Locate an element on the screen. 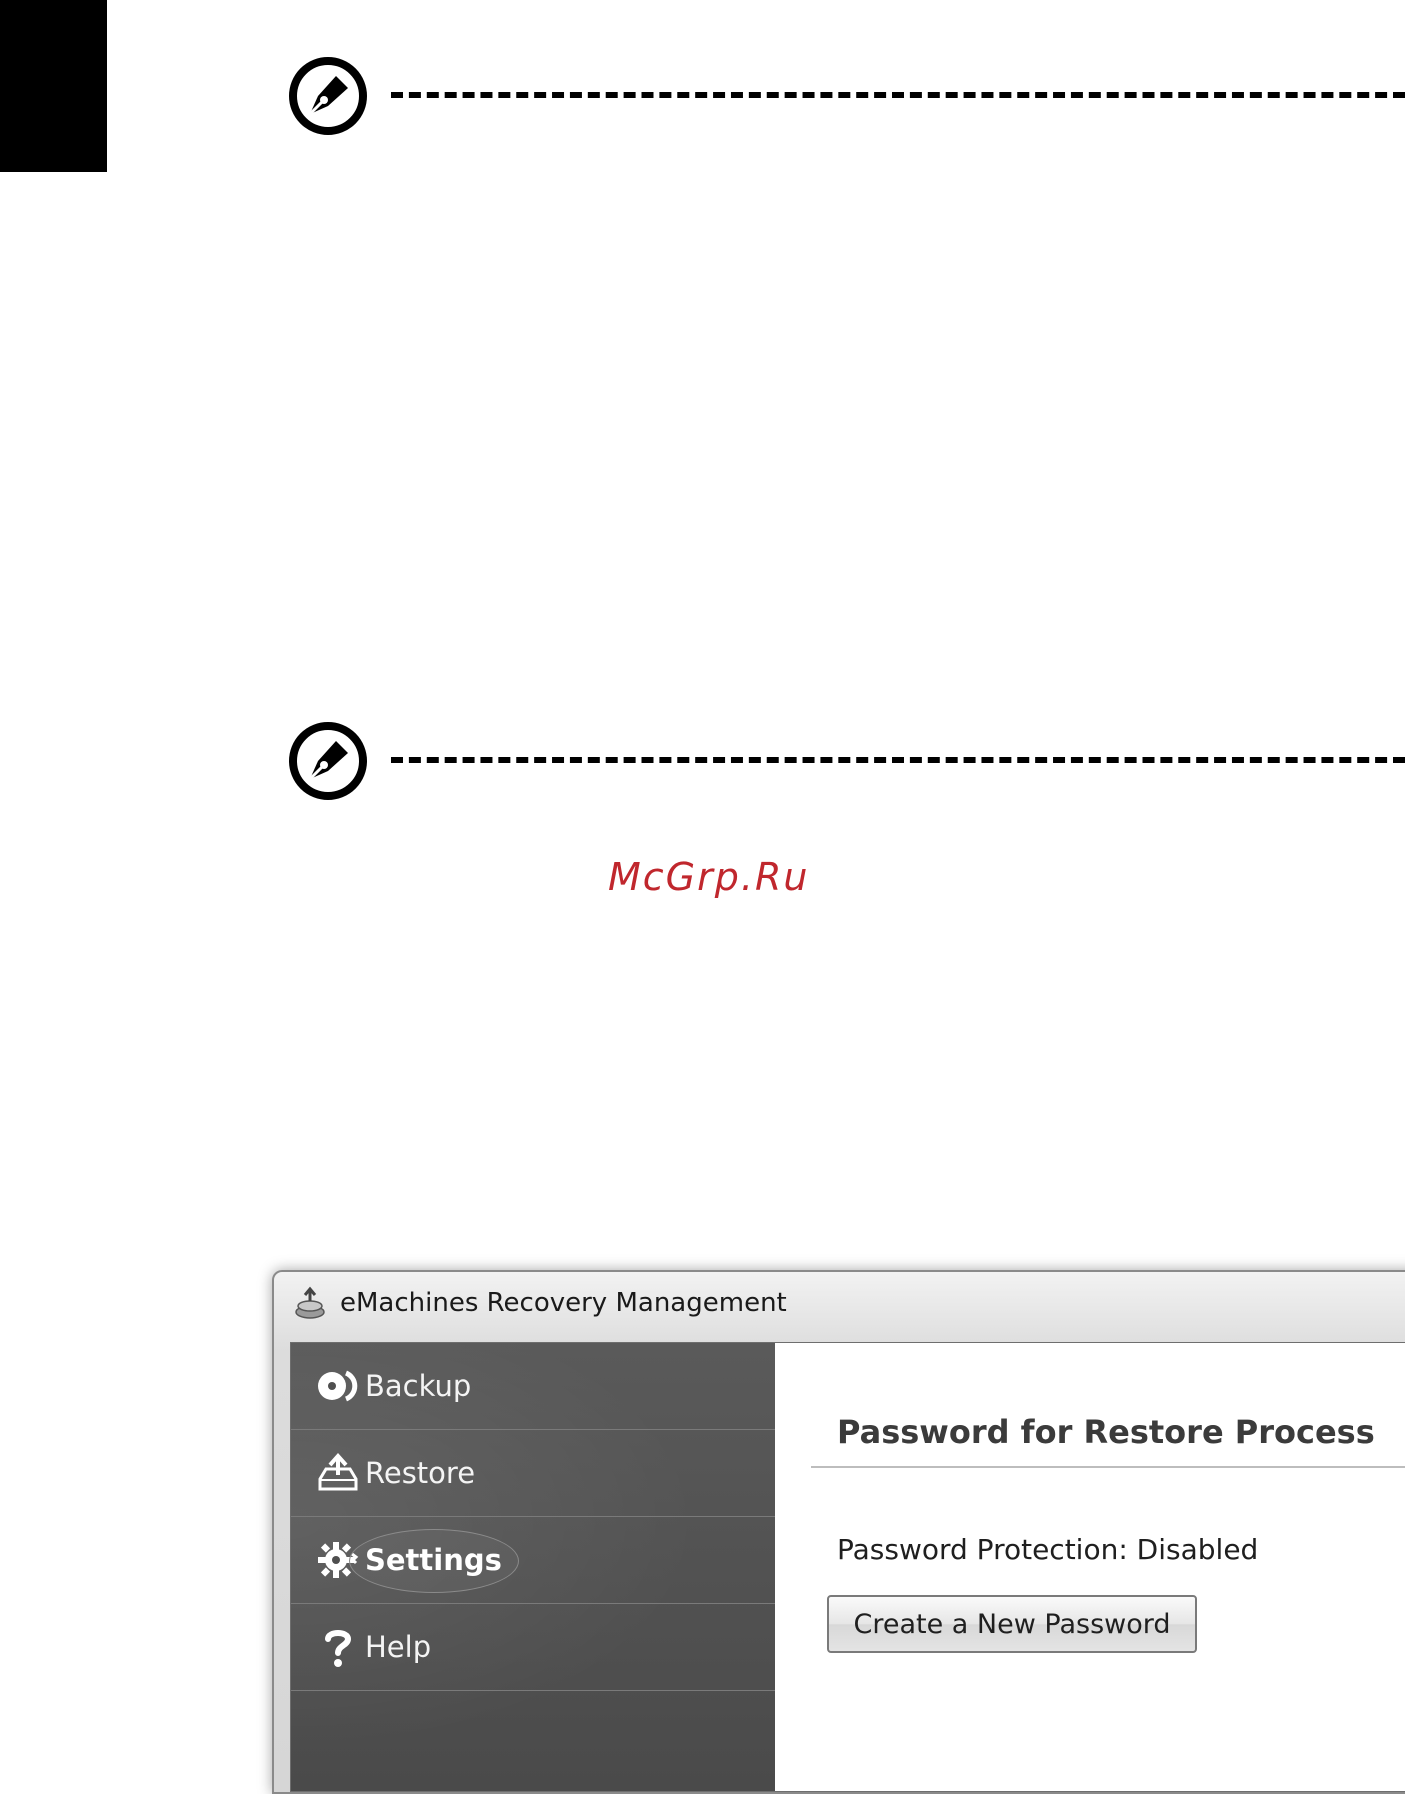 Image resolution: width=1405 pixels, height=1794 pixels. sidebar-item-label: Help is located at coordinates (398, 1647).